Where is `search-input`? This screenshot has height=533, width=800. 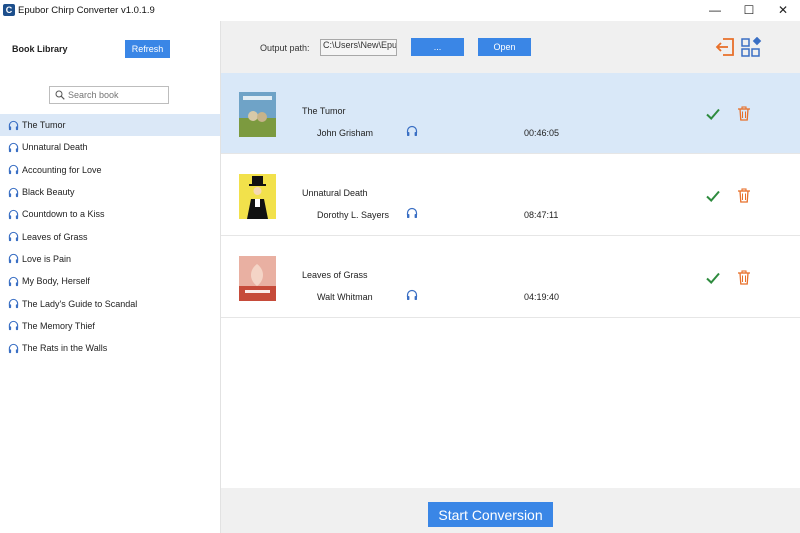
search-input is located at coordinates (117, 95).